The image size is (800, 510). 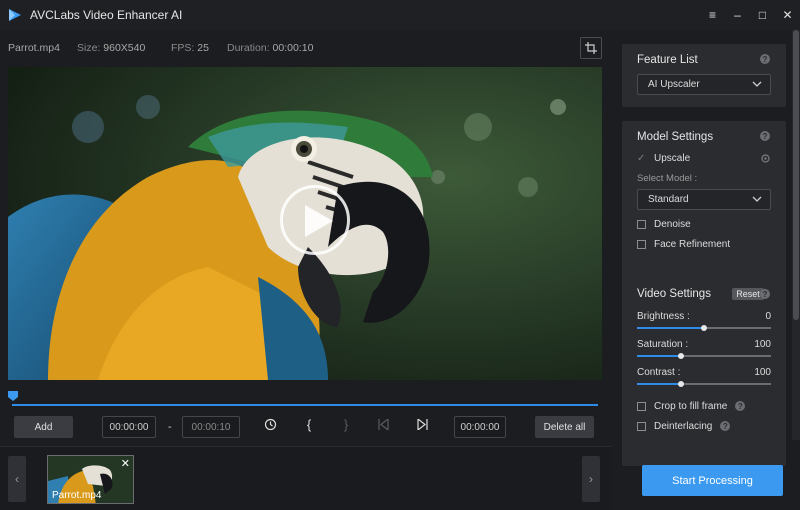 What do you see at coordinates (675, 137) in the screenshot?
I see `model-settings-title: Model Settings` at bounding box center [675, 137].